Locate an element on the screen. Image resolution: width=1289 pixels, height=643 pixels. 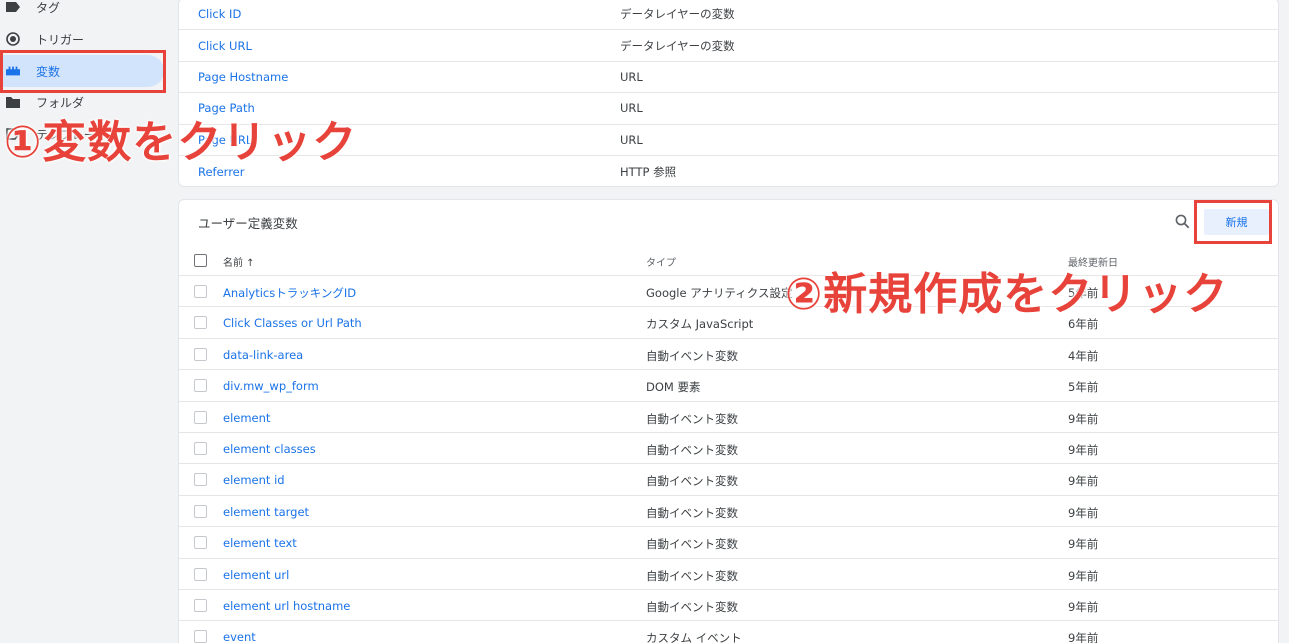
variable-type: Google アナリティクス設定 is located at coordinates (719, 293).